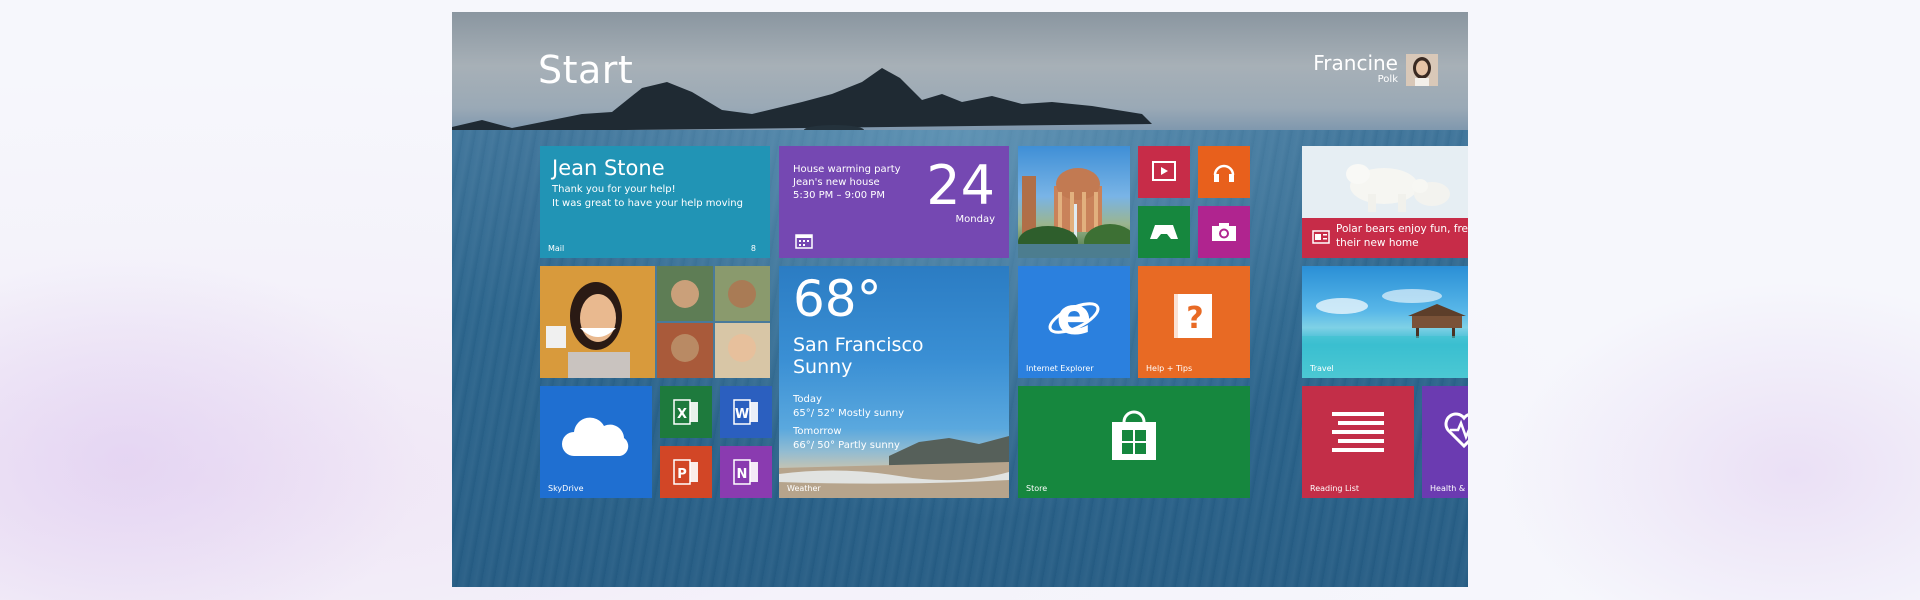  What do you see at coordinates (823, 367) in the screenshot?
I see `weather-condition: Sunny` at bounding box center [823, 367].